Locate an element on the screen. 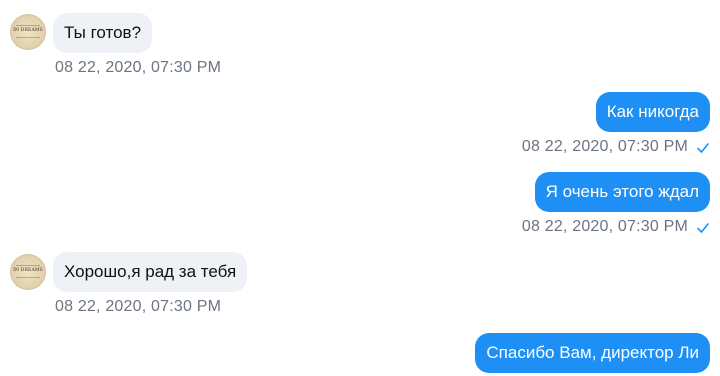 The height and width of the screenshot is (376, 720). message-bubble: Хорошо,я рад за тебя is located at coordinates (150, 272).